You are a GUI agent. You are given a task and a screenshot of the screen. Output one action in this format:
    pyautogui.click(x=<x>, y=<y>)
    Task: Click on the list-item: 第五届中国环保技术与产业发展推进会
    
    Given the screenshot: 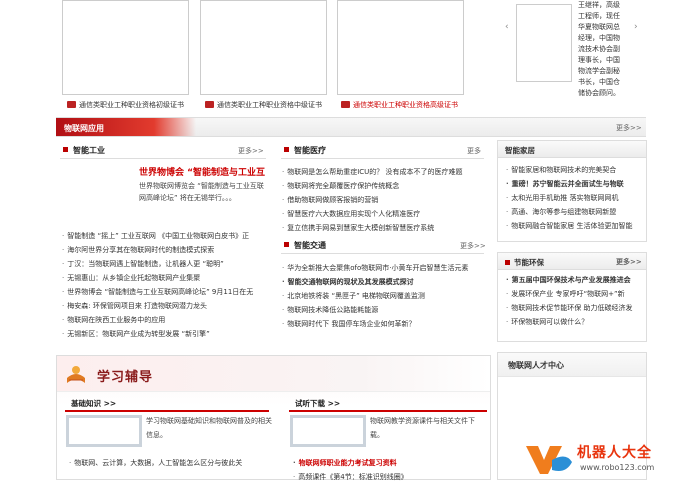 What is the action you would take?
    pyautogui.click(x=576, y=280)
    